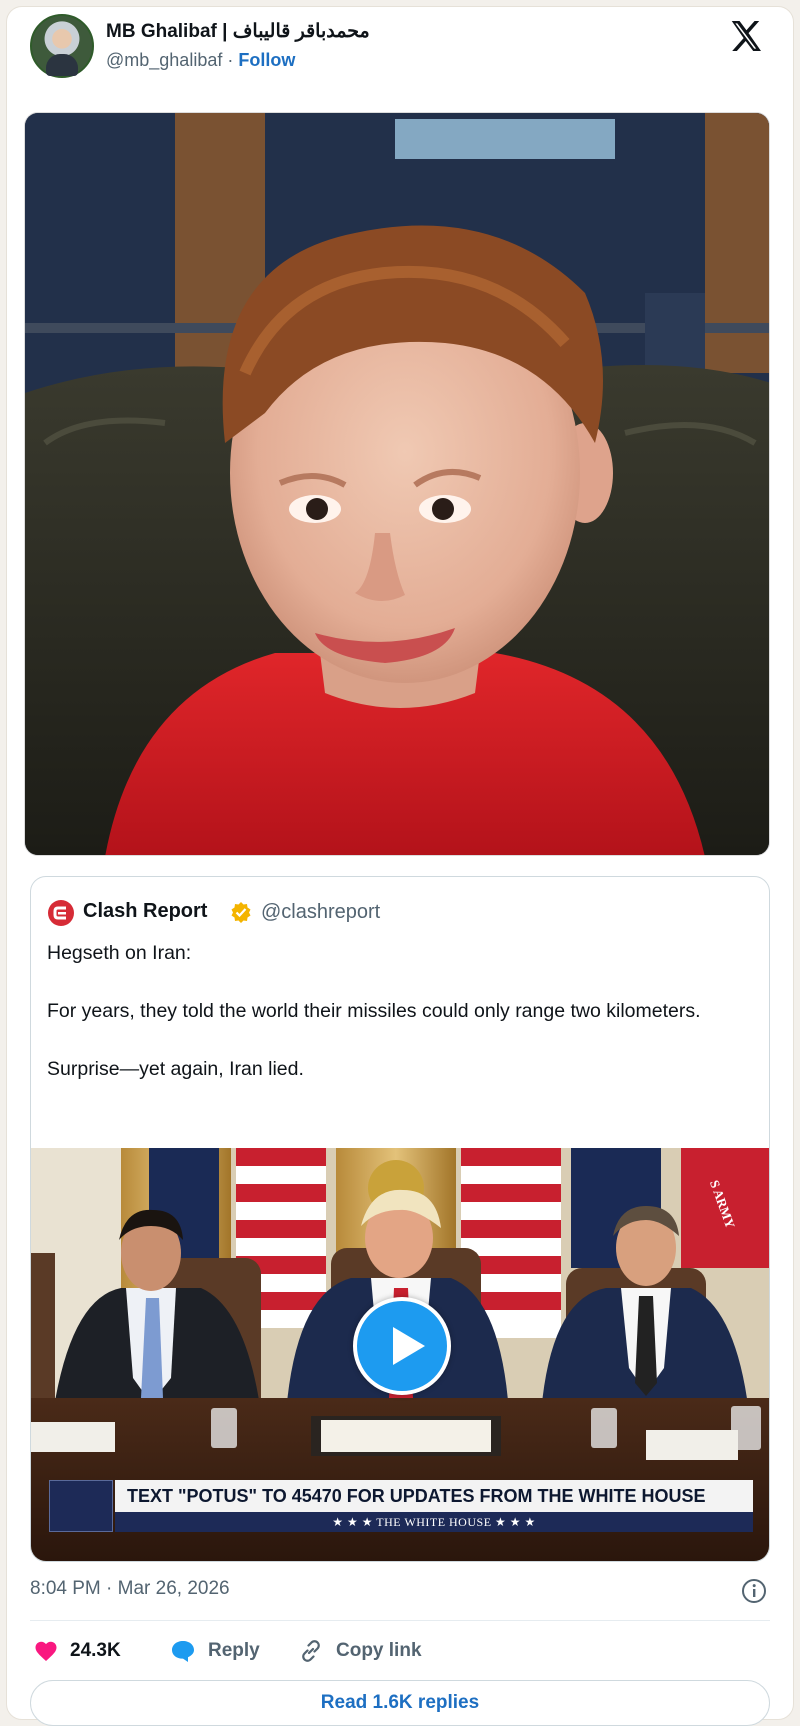 The image size is (800, 1726). Describe the element at coordinates (320, 912) in the screenshot. I see `quoted-author-handle: @clashreport` at that location.